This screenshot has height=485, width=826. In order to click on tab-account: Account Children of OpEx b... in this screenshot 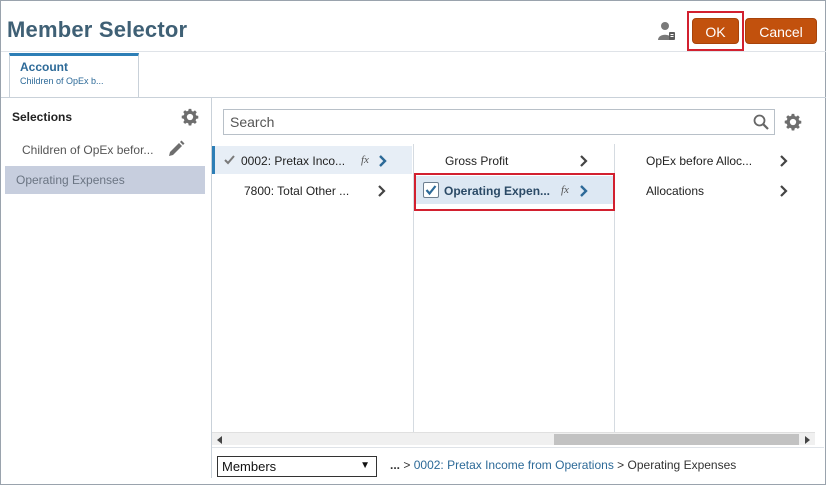, I will do `click(74, 75)`.